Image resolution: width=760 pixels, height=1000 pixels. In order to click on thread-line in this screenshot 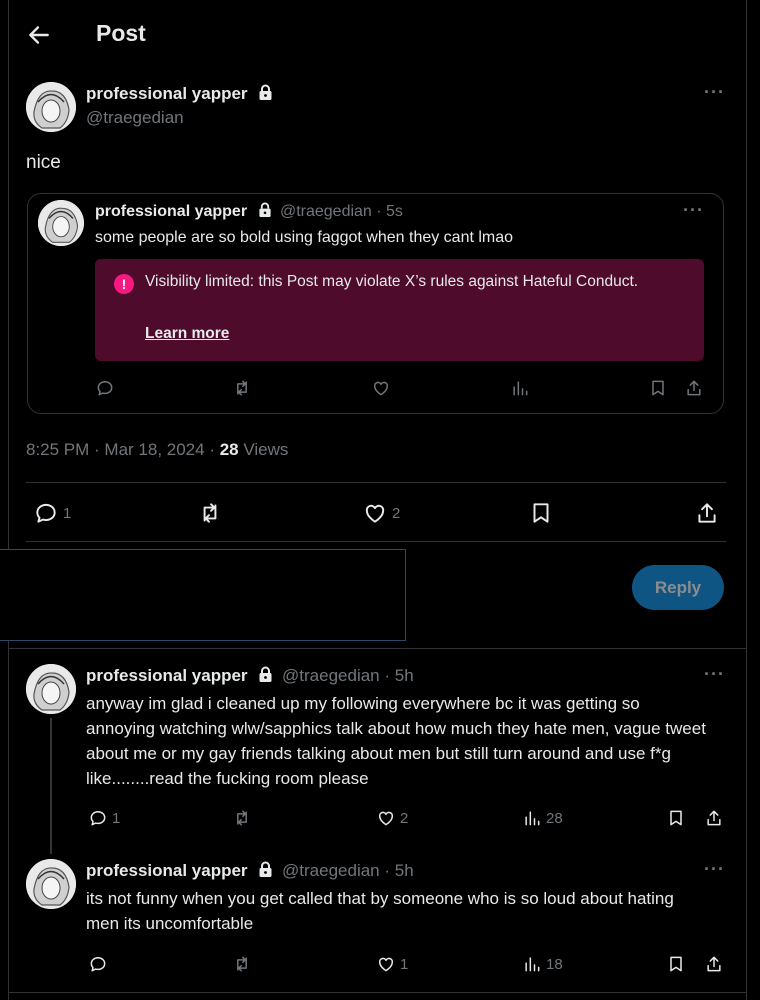, I will do `click(51, 786)`.